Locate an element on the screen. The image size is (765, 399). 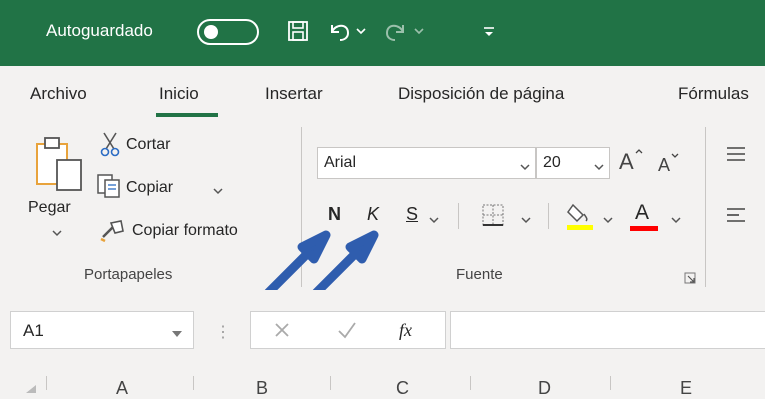
copy-icon is located at coordinates (110, 188).